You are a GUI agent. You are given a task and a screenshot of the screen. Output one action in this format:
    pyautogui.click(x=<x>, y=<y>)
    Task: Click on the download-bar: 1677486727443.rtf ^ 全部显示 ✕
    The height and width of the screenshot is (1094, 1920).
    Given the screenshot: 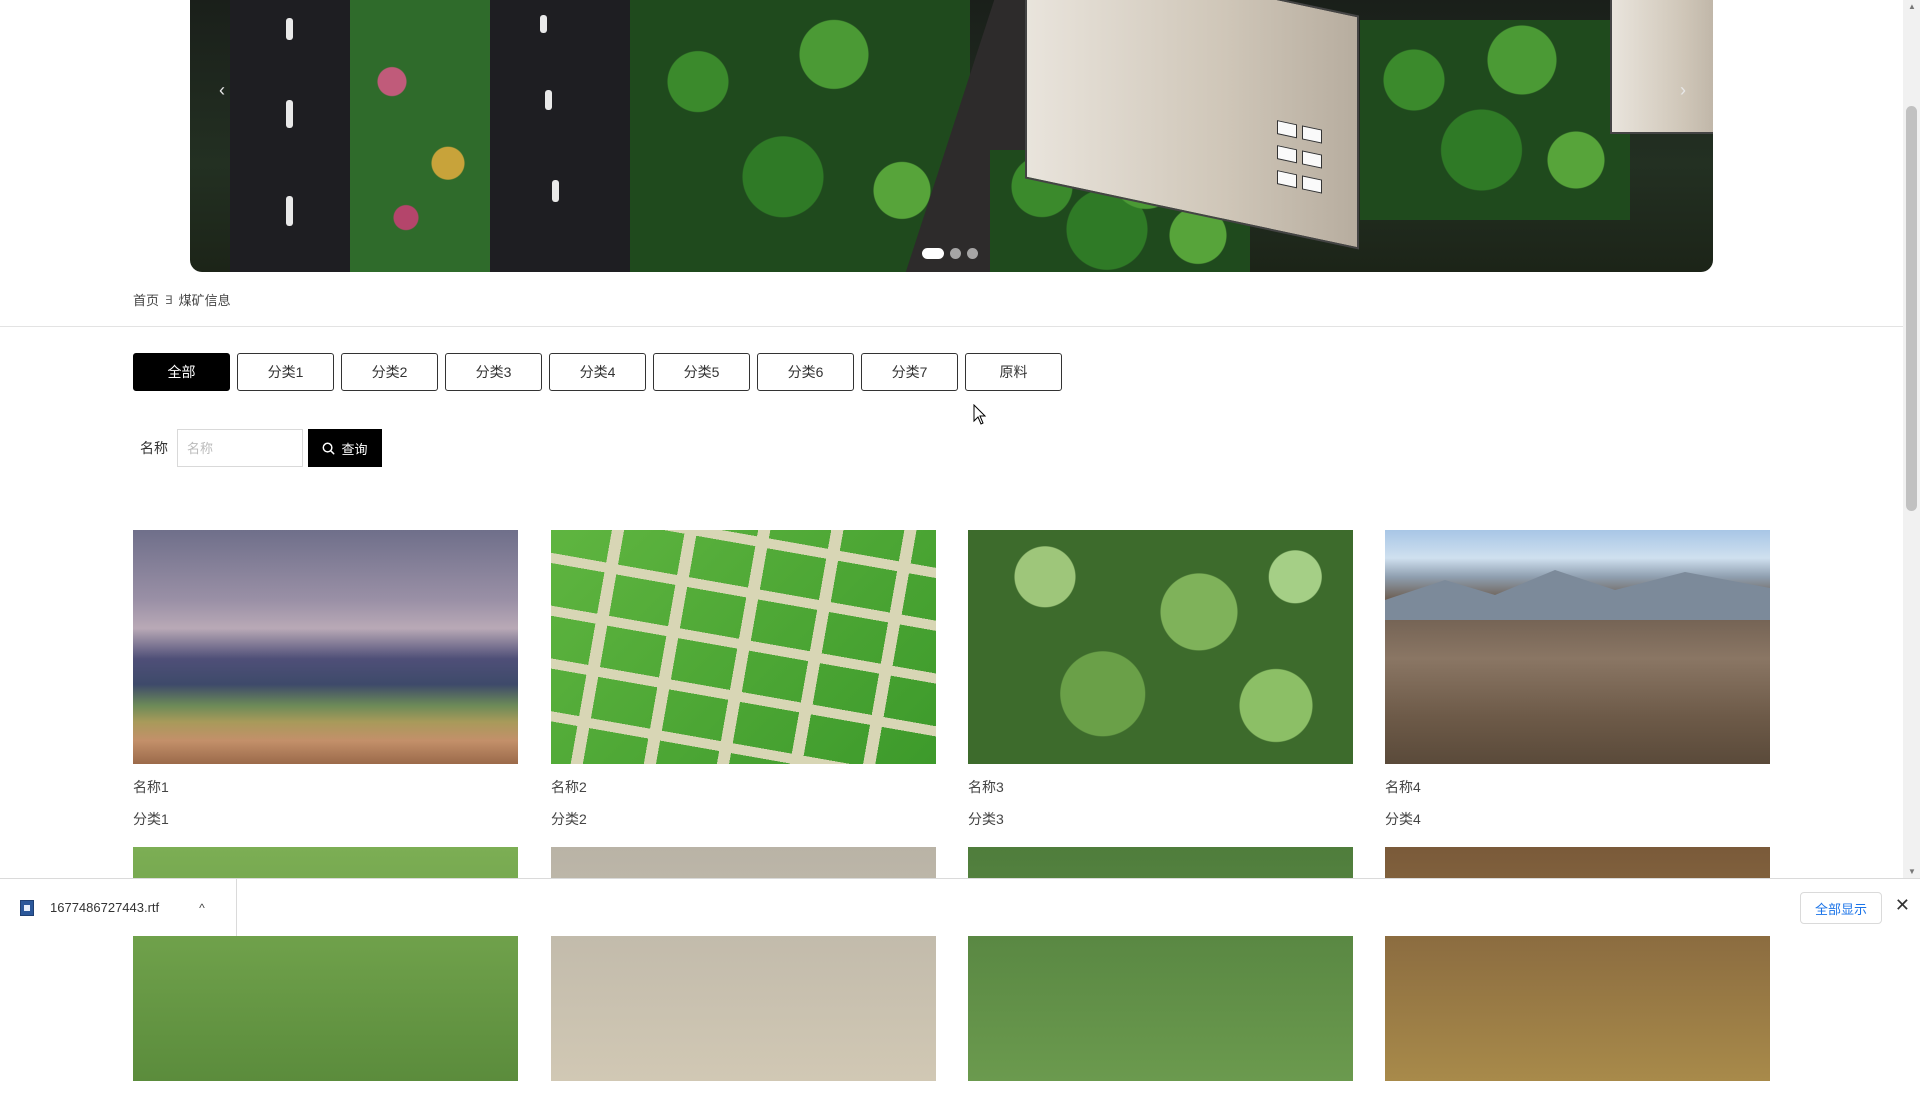 What is the action you would take?
    pyautogui.click(x=960, y=907)
    